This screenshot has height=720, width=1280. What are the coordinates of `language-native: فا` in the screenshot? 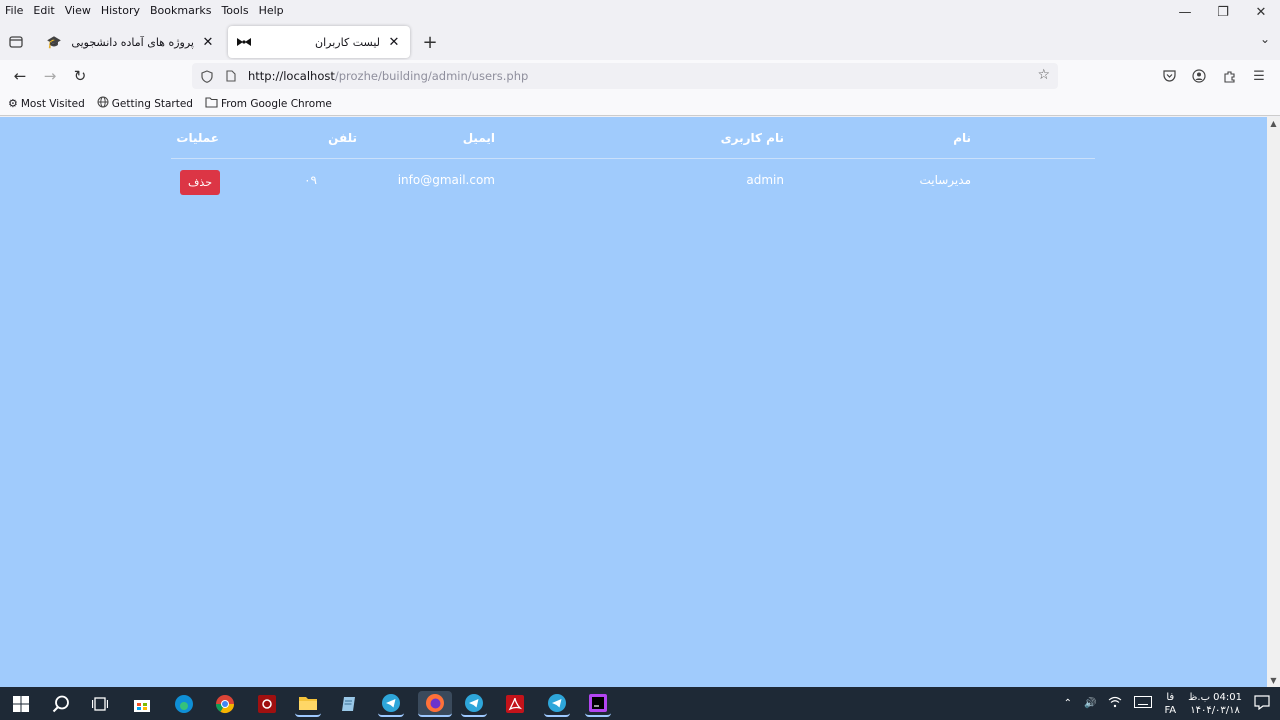 It's located at (1170, 697).